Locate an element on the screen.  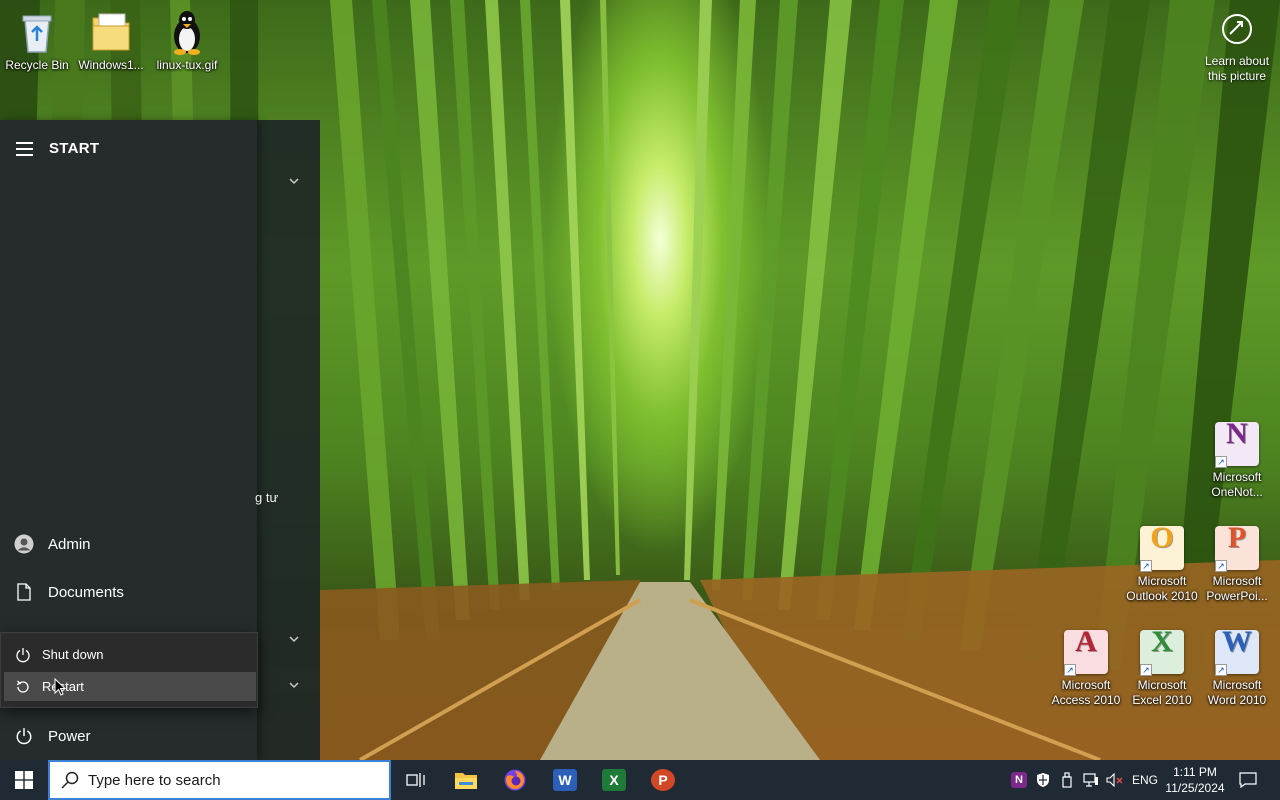
task-view-button is located at coordinates (416, 780).